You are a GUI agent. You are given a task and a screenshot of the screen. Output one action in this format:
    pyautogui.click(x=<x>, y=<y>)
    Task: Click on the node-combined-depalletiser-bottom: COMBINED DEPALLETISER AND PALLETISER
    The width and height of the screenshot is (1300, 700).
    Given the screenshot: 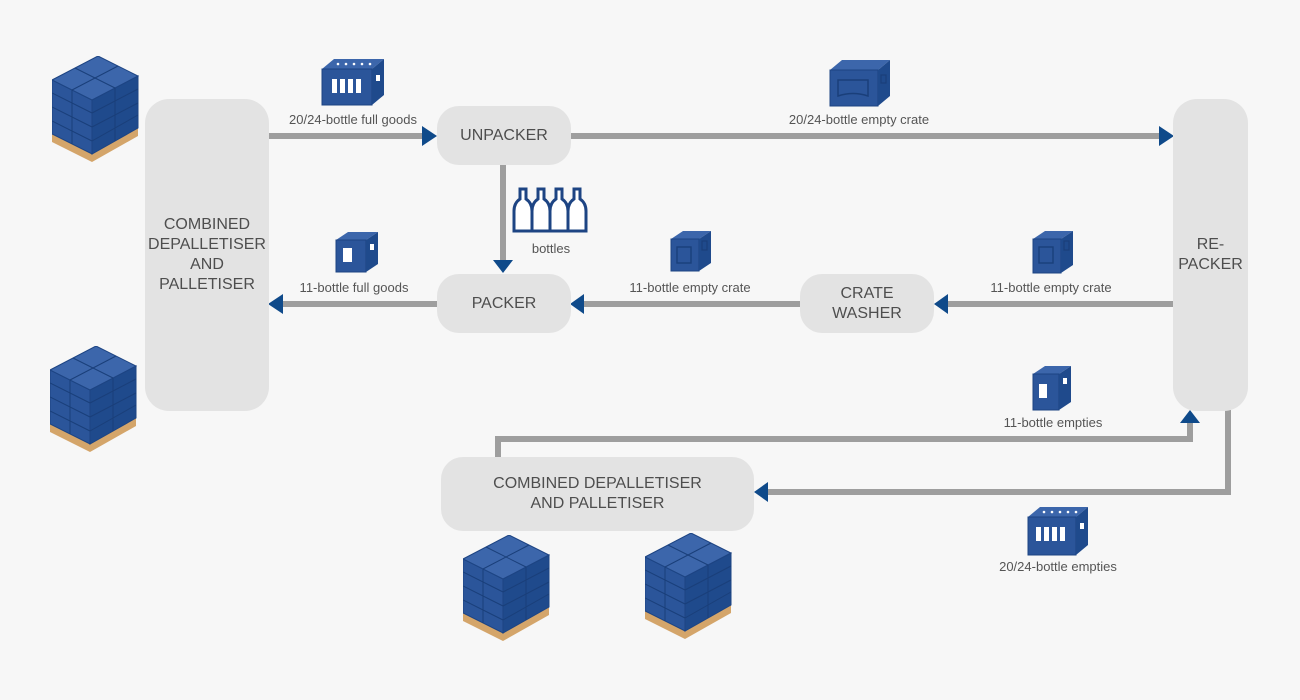 What is the action you would take?
    pyautogui.click(x=597, y=494)
    